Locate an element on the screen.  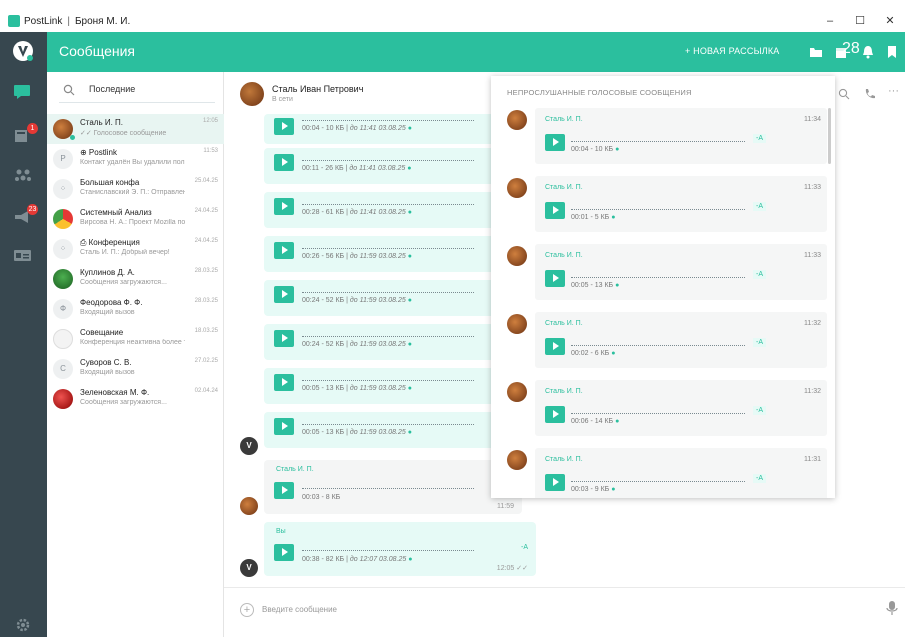
minimize-button: – is located at coordinates (830, 21).